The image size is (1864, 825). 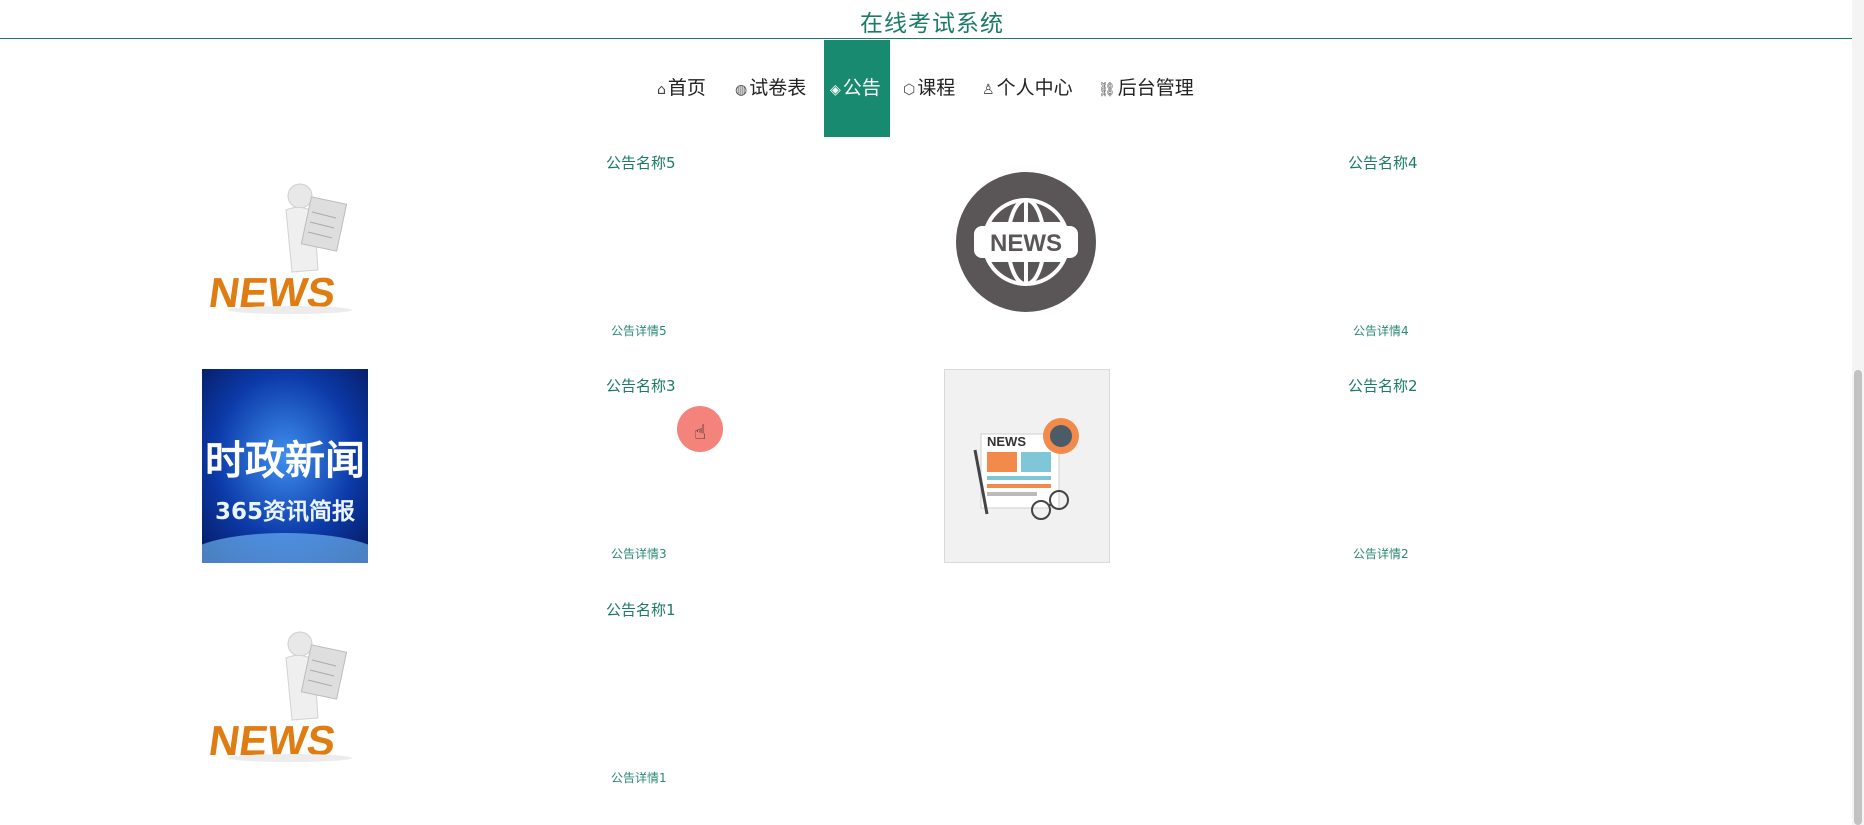 What do you see at coordinates (909, 90) in the screenshot?
I see `cube-icon: ⬡` at bounding box center [909, 90].